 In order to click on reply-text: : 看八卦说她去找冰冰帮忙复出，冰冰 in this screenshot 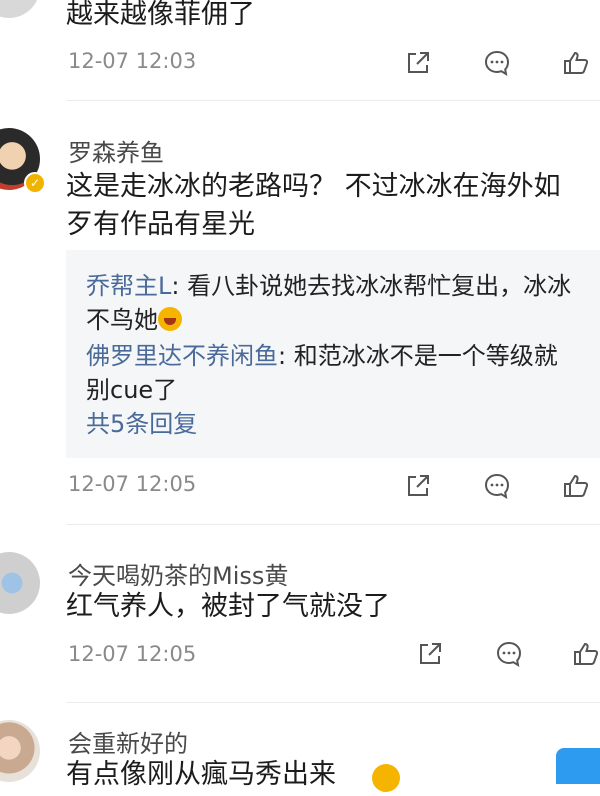, I will do `click(371, 286)`.